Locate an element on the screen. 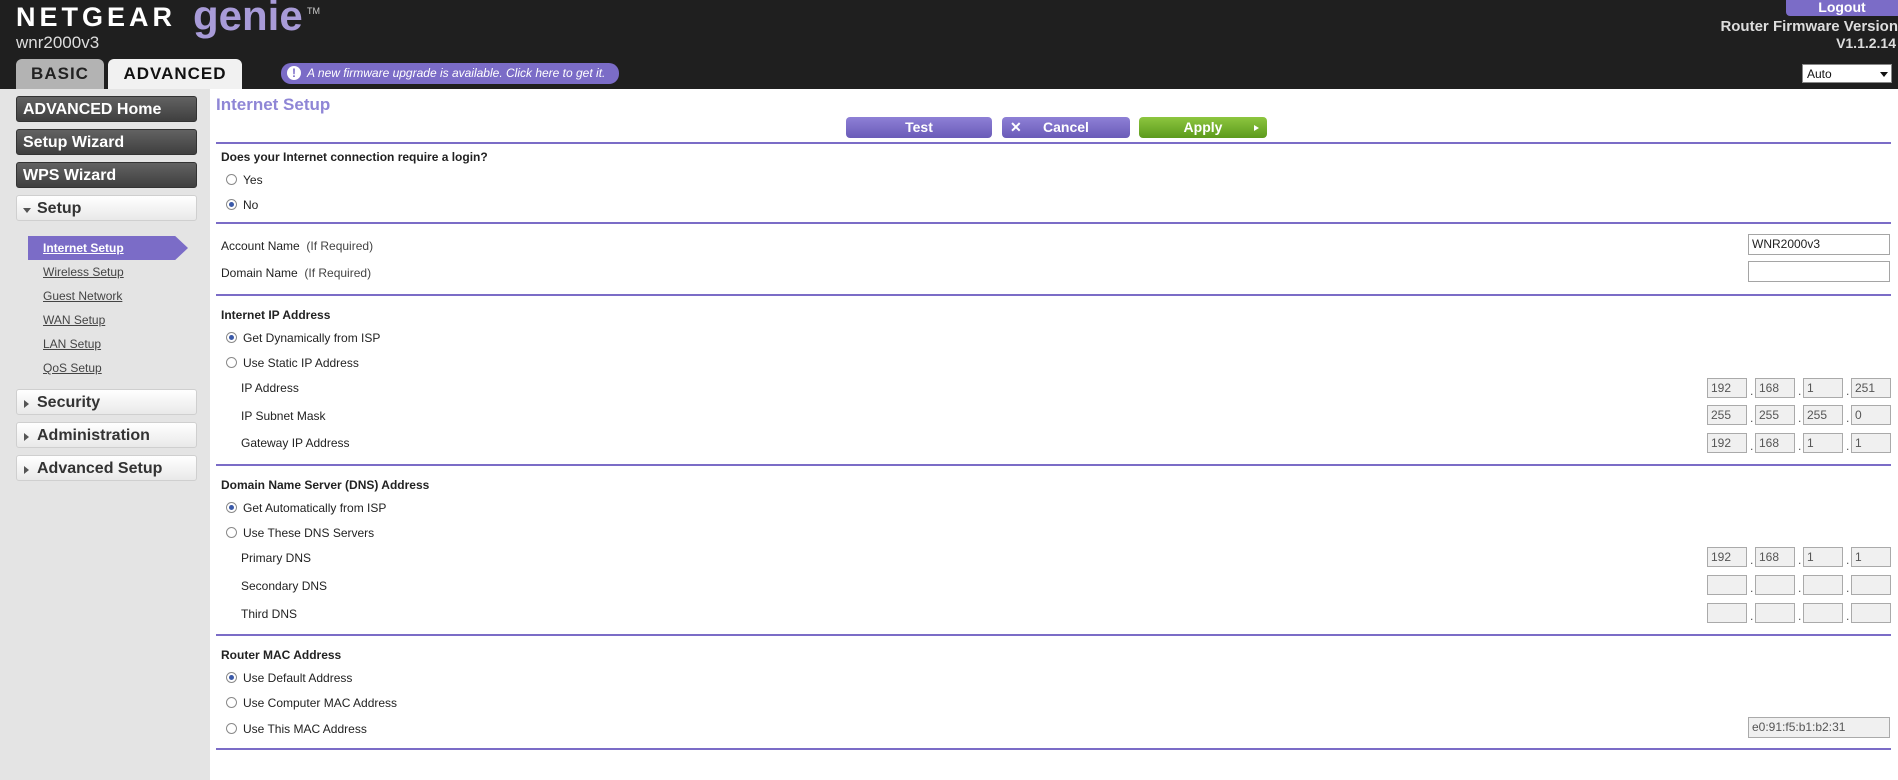 This screenshot has height=780, width=1898. sidebar-advanced-home: ADVANCED Home is located at coordinates (106, 109).